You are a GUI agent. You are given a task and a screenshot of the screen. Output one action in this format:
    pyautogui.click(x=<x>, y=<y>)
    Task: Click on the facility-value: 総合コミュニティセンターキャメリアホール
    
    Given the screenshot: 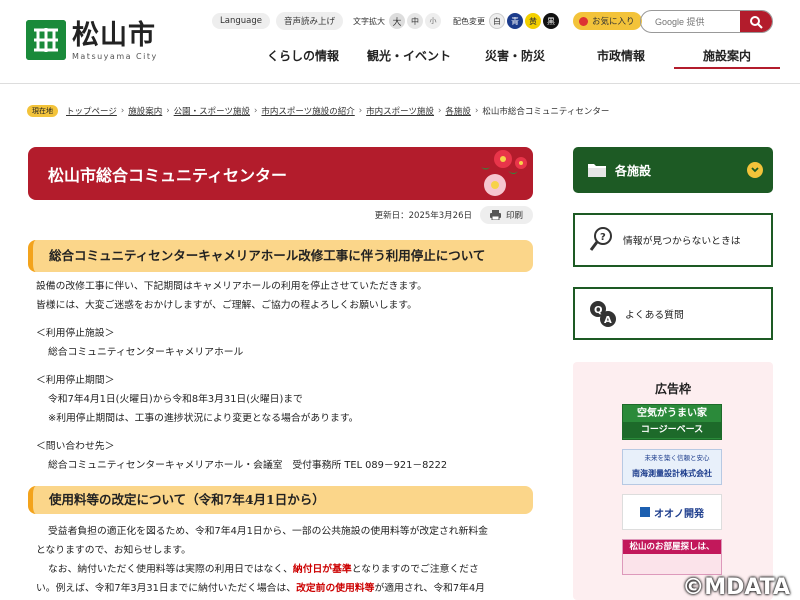 What is the action you would take?
    pyautogui.click(x=146, y=352)
    